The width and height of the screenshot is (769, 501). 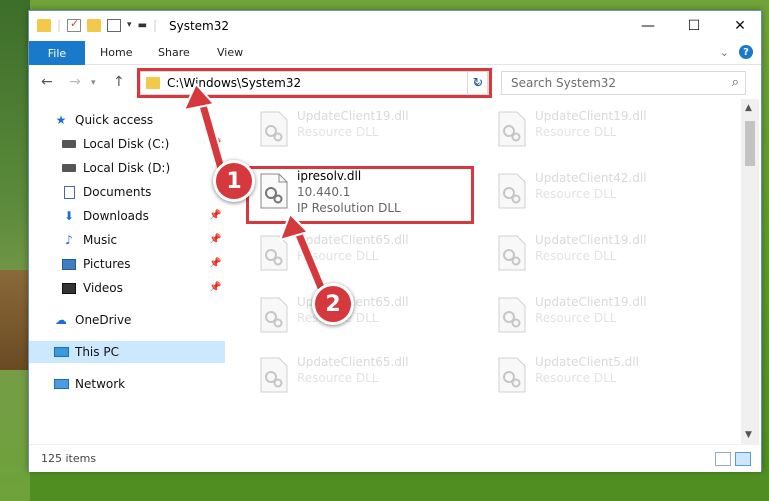 I want to click on window-title: System32, so click(x=199, y=26).